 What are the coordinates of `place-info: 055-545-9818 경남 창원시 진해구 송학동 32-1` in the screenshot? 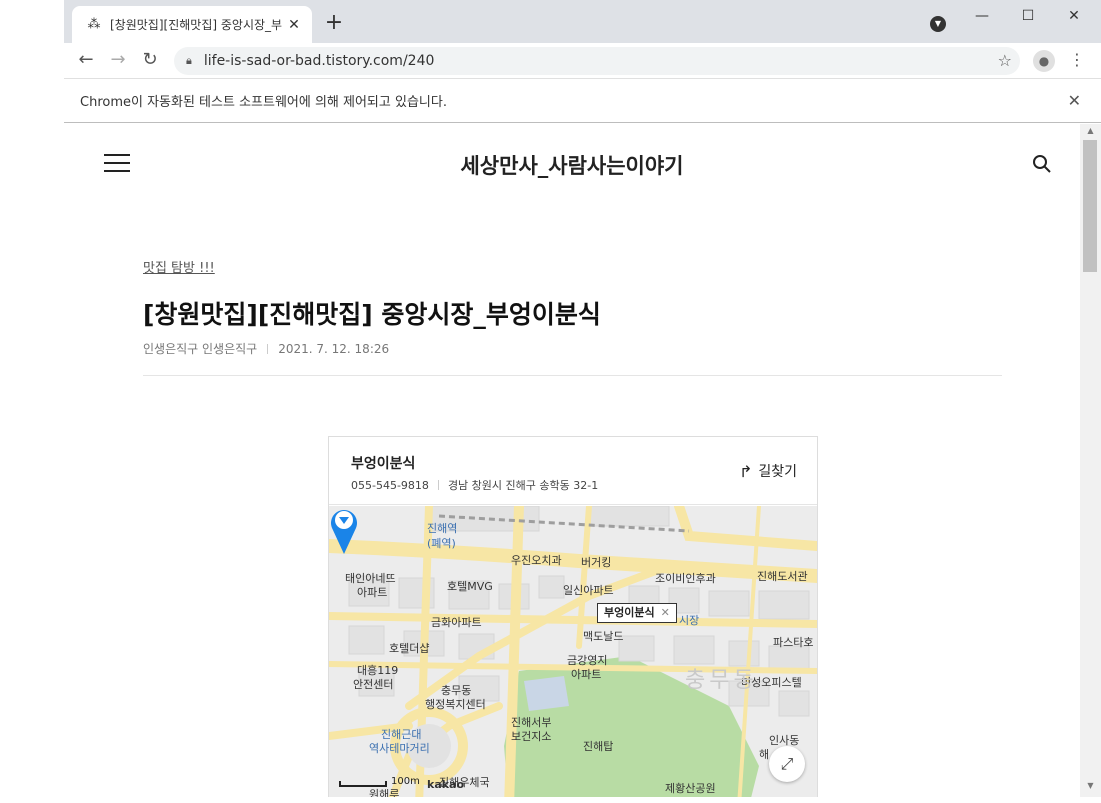 It's located at (474, 485).